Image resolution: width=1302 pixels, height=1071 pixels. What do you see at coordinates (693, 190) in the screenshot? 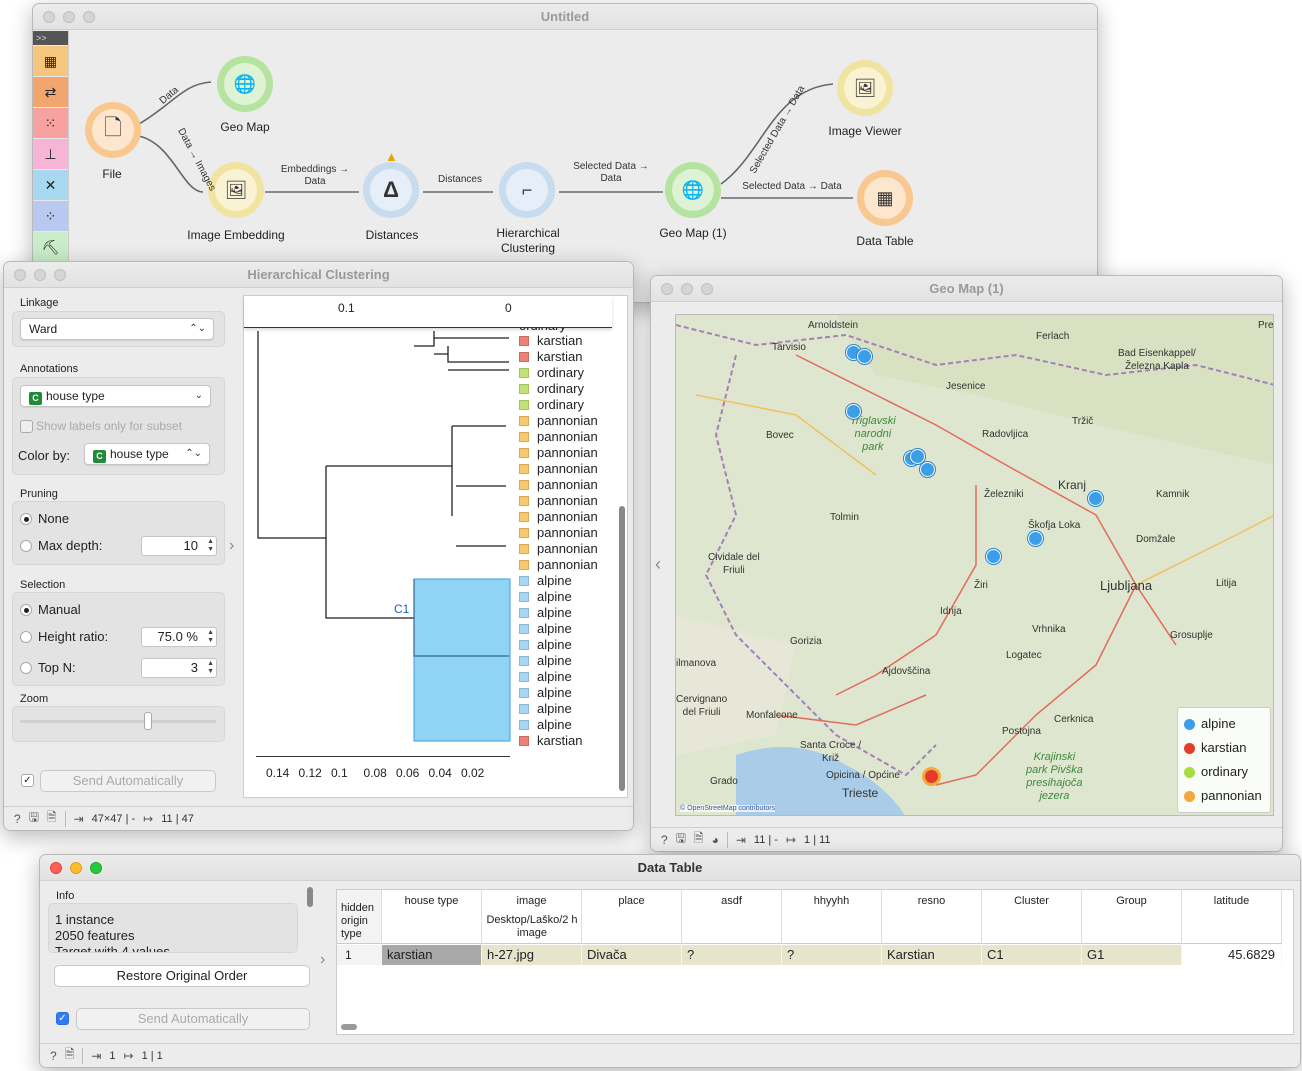
I see `geomap1-node: 🌐` at bounding box center [693, 190].